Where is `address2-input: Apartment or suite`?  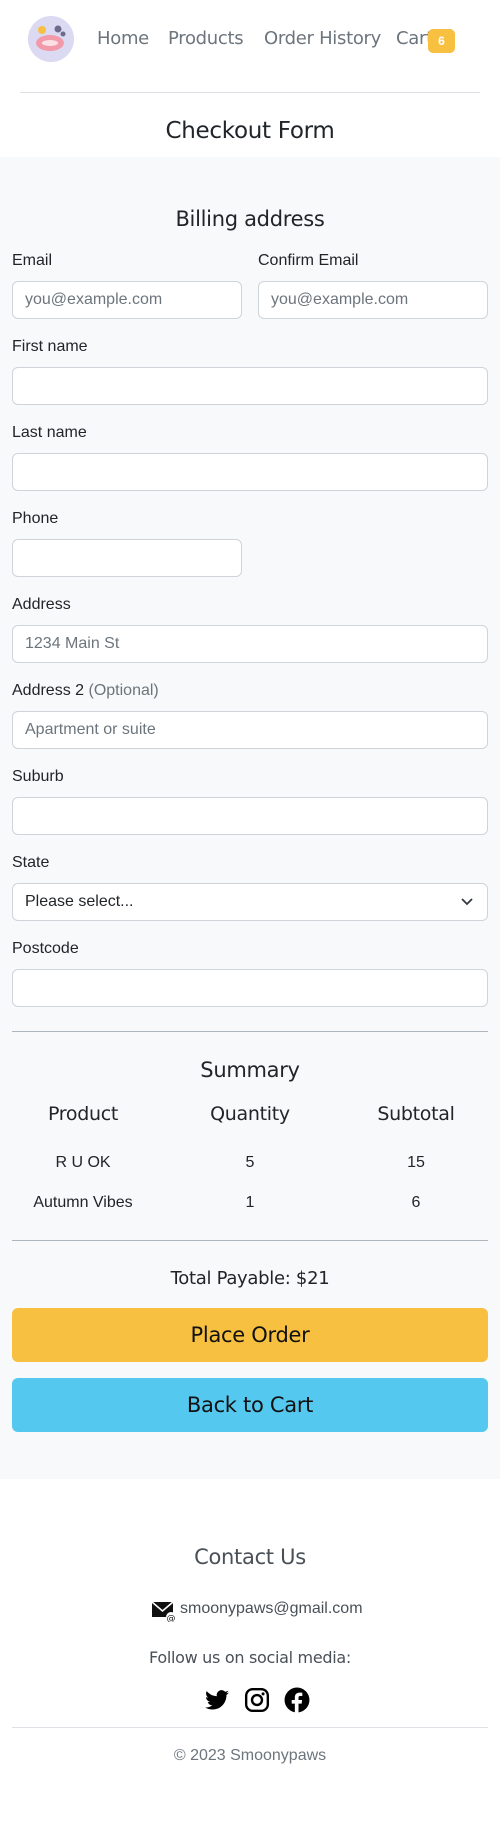
address2-input: Apartment or suite is located at coordinates (250, 730).